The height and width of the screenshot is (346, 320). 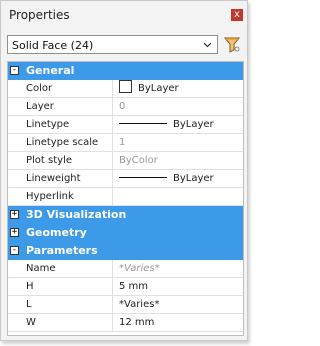 I want to click on property-value-color: ByLayer, so click(x=181, y=88).